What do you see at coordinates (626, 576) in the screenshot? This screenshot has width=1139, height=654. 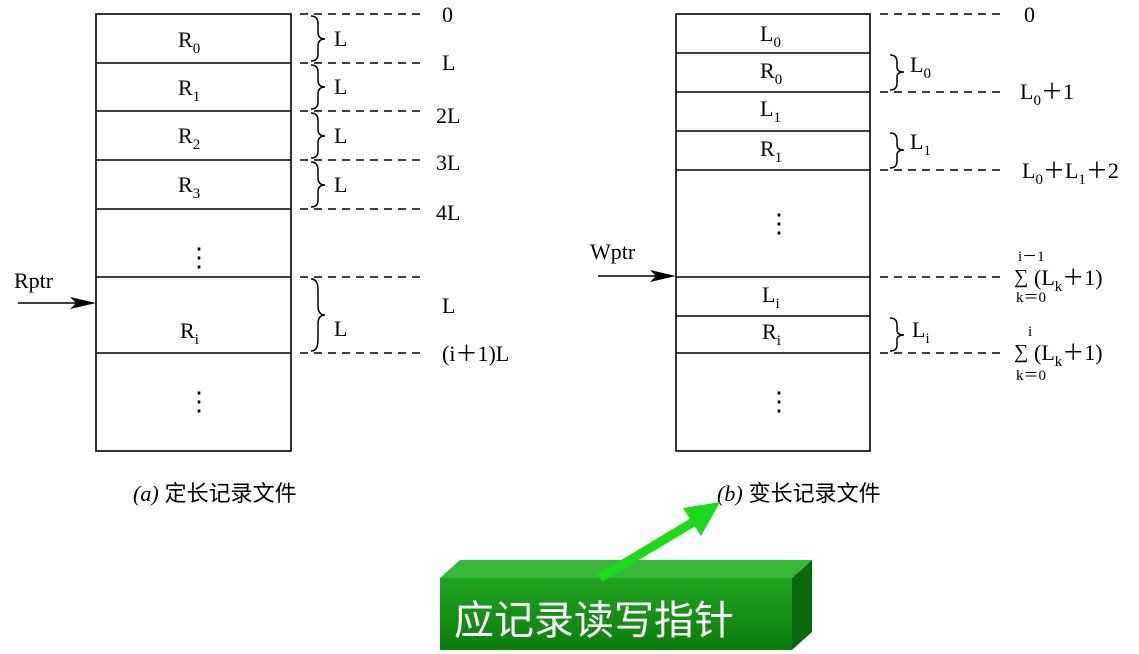 I see `callout-banner: 应记录读写指针` at bounding box center [626, 576].